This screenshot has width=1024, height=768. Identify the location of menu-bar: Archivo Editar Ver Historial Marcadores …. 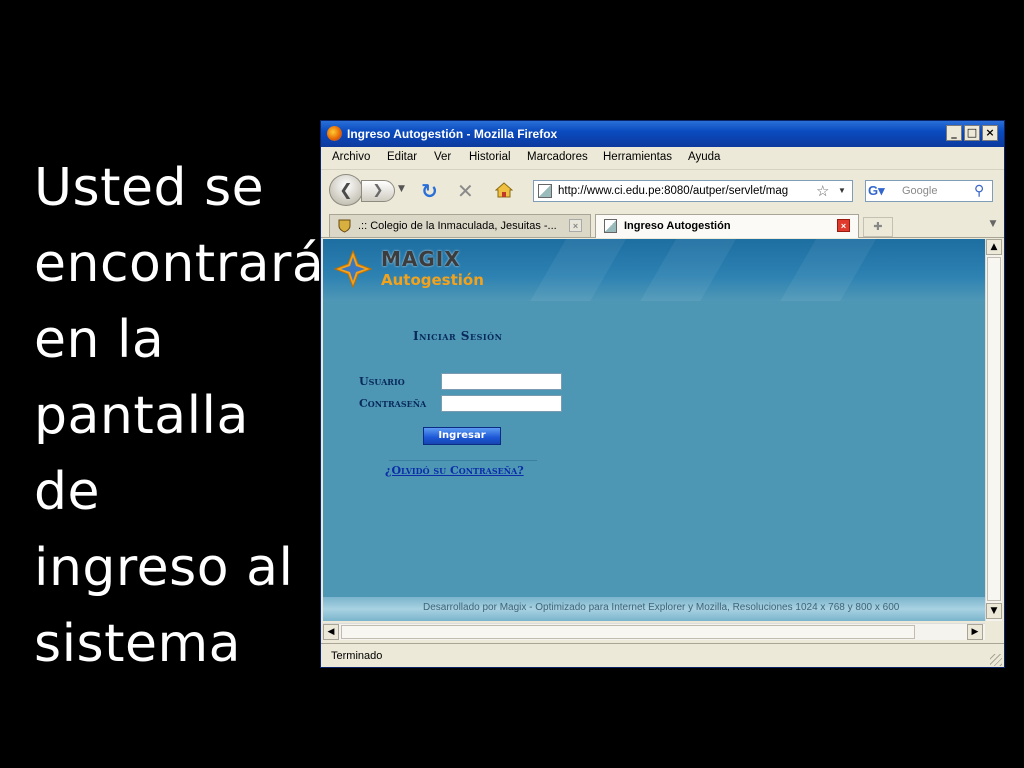
(662, 157).